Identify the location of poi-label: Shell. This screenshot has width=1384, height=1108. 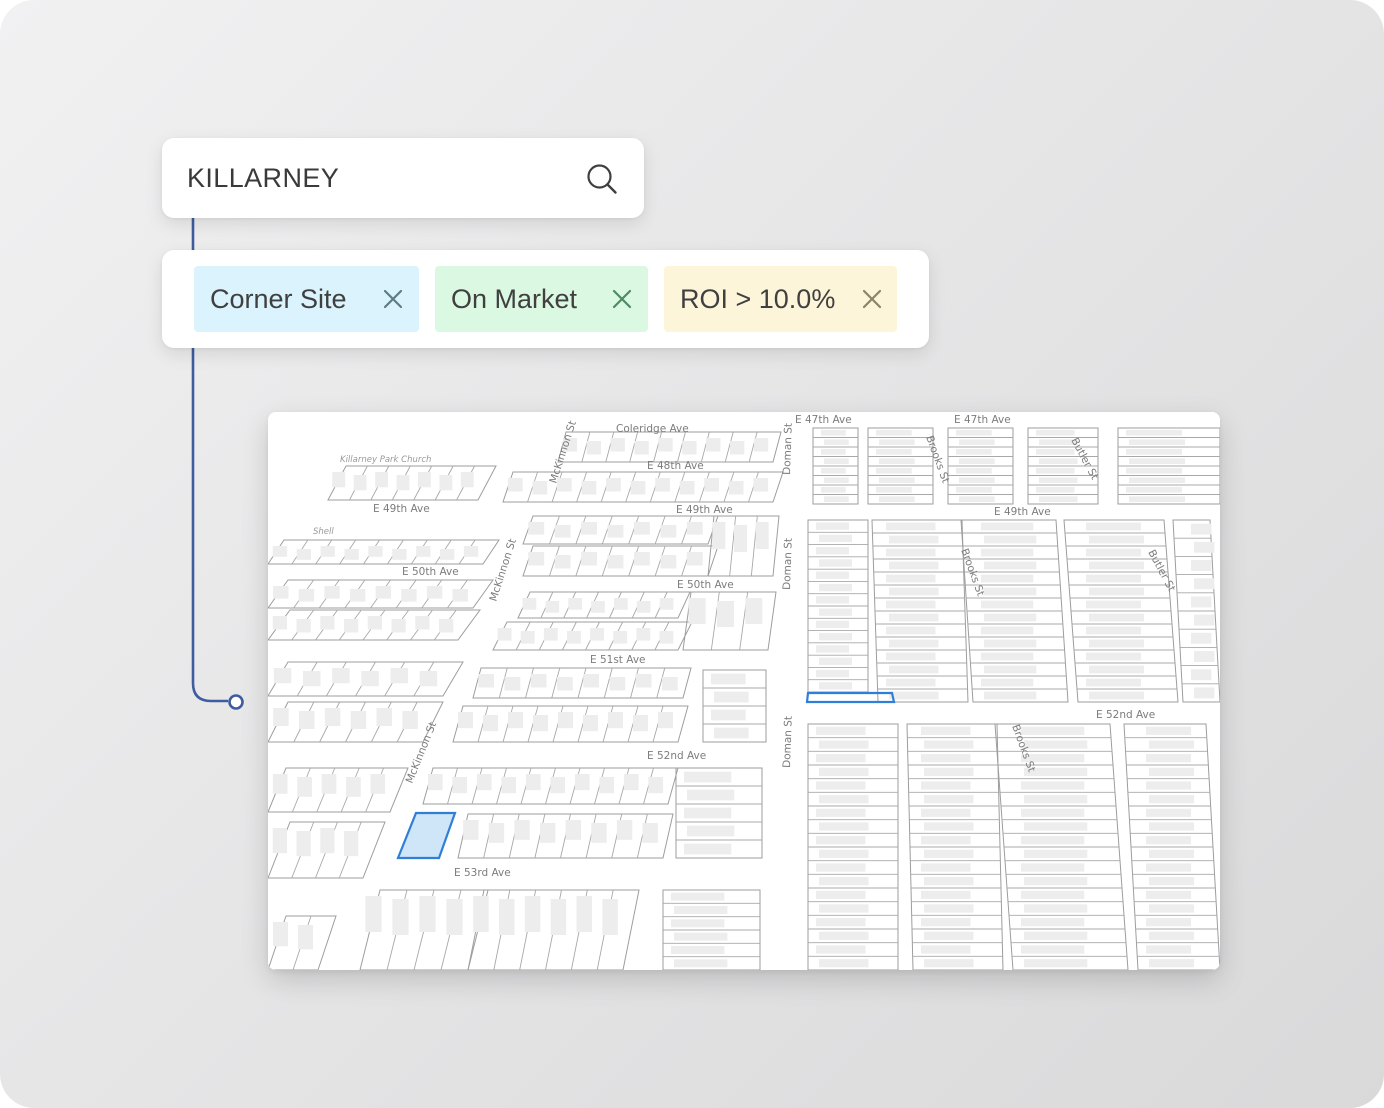
(323, 532).